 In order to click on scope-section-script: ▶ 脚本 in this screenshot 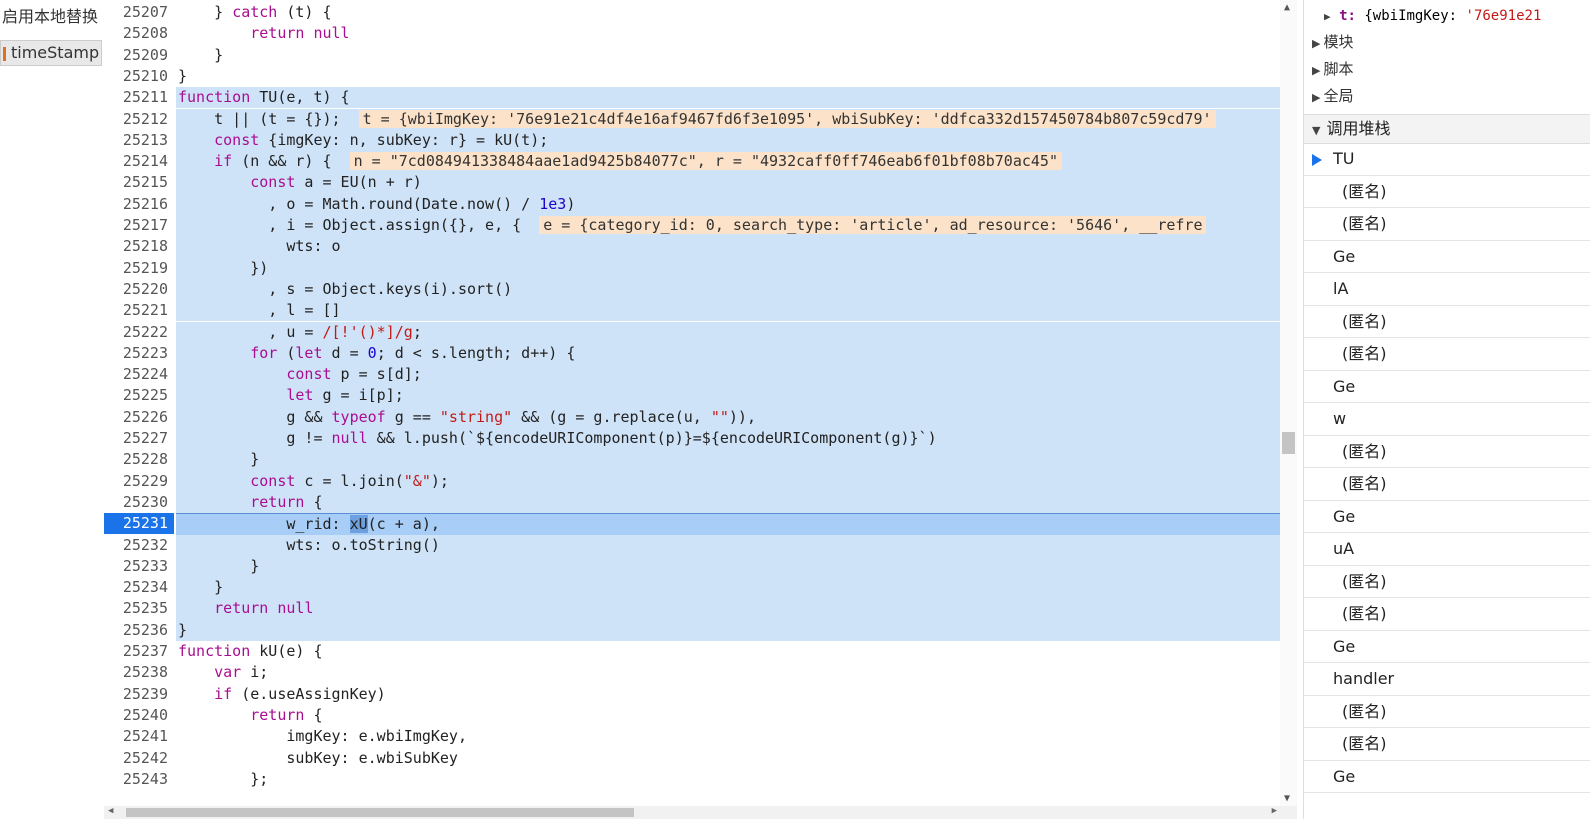, I will do `click(1332, 68)`.